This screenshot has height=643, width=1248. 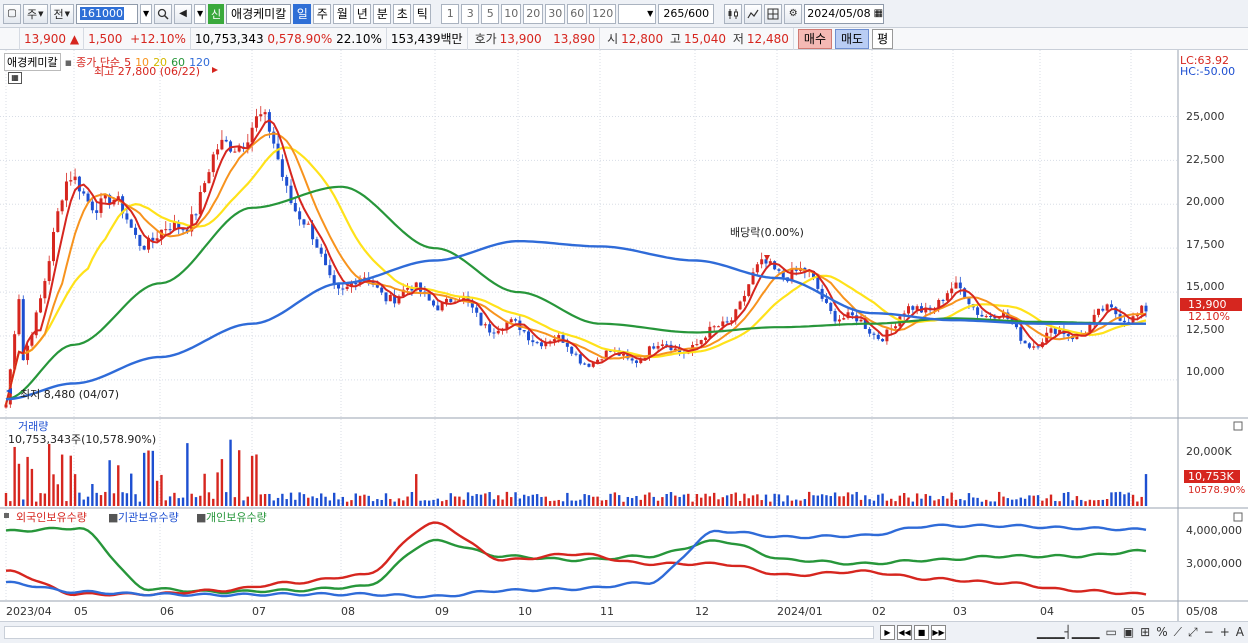 I want to click on interval-20: 20, so click(x=533, y=13).